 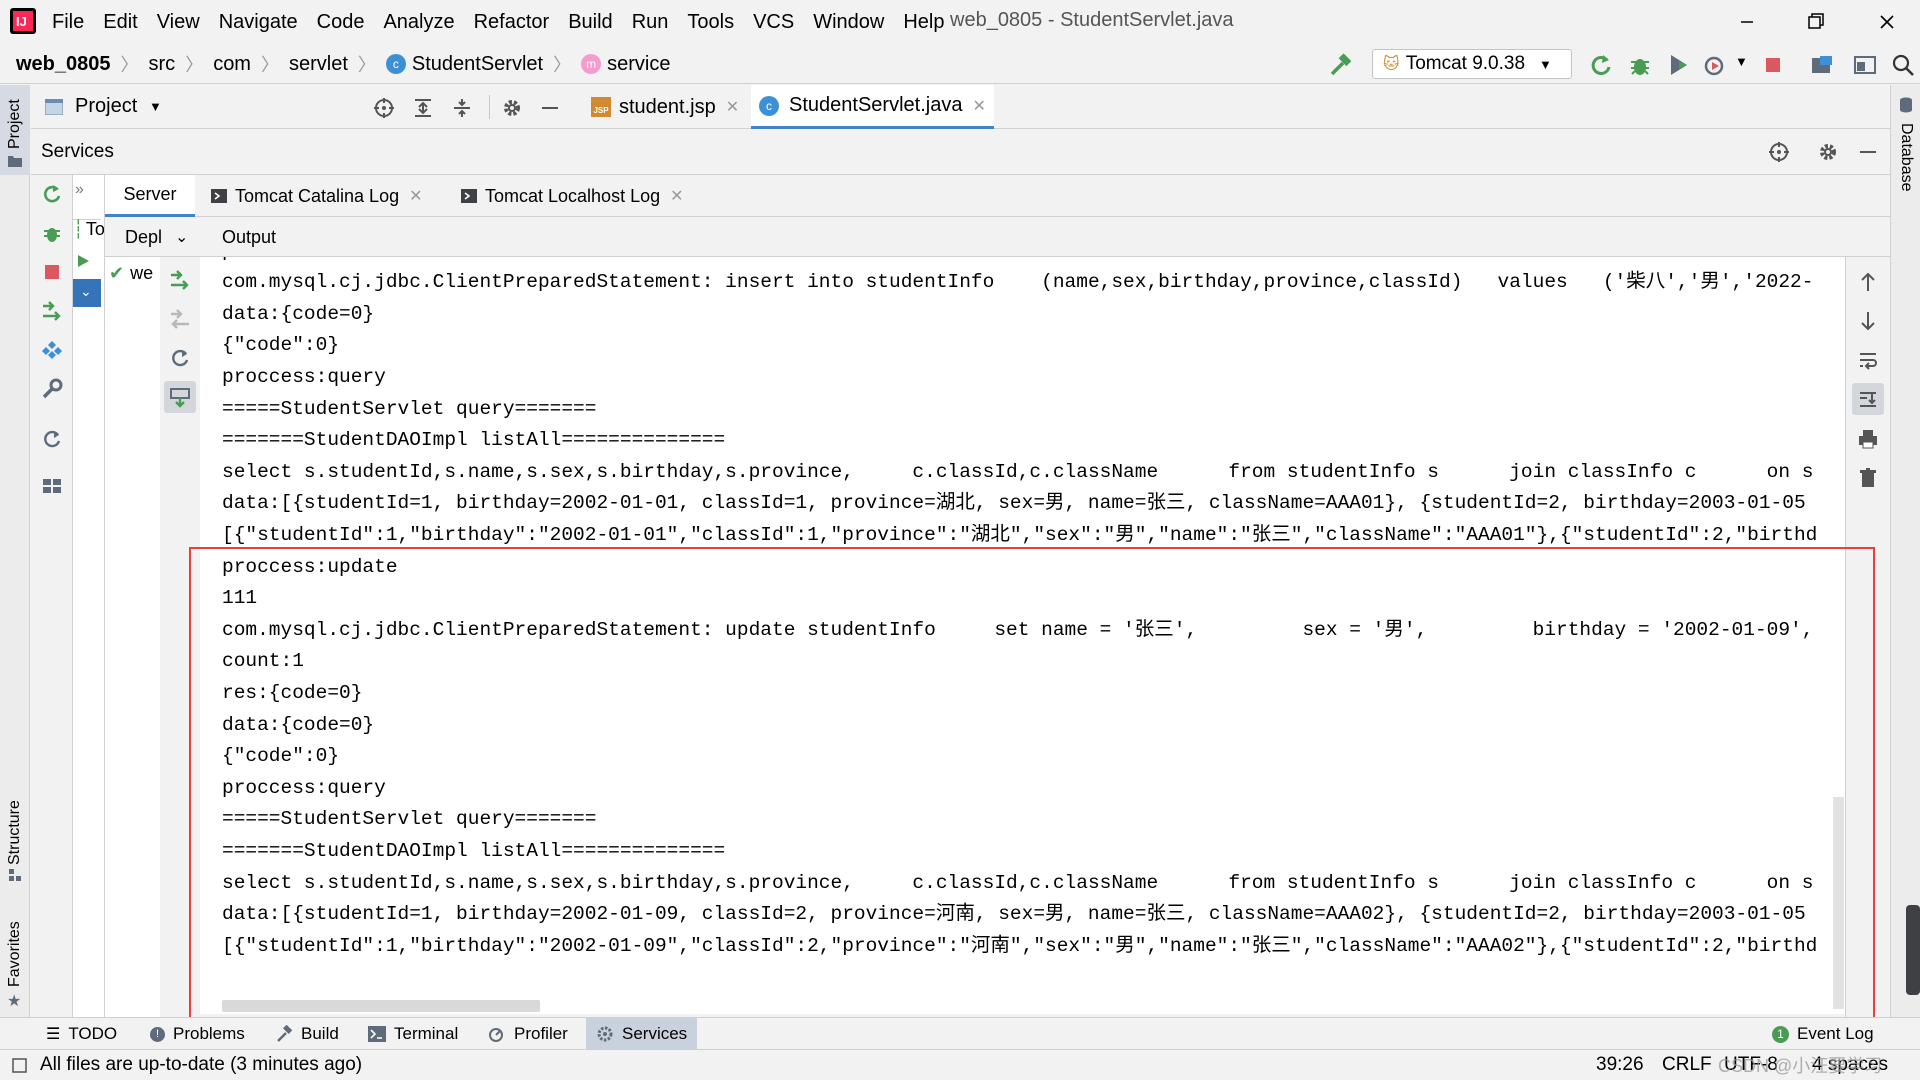 What do you see at coordinates (1747, 22) in the screenshot?
I see `minimize-icon` at bounding box center [1747, 22].